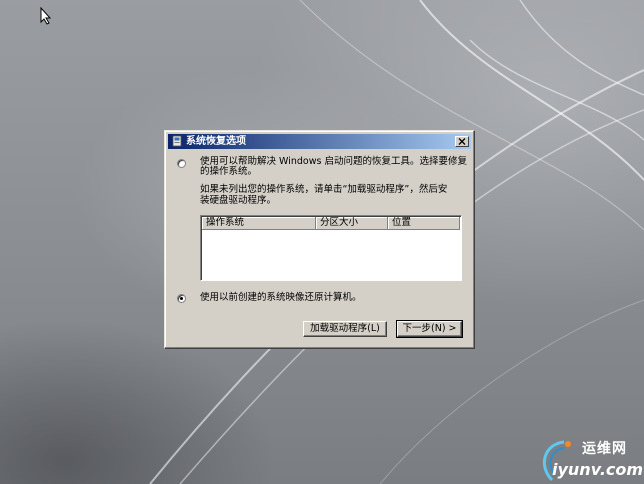 The height and width of the screenshot is (484, 644). What do you see at coordinates (281, 297) in the screenshot?
I see `system-image-restore-option: 使用以前创建的系统映像还原计算机。` at bounding box center [281, 297].